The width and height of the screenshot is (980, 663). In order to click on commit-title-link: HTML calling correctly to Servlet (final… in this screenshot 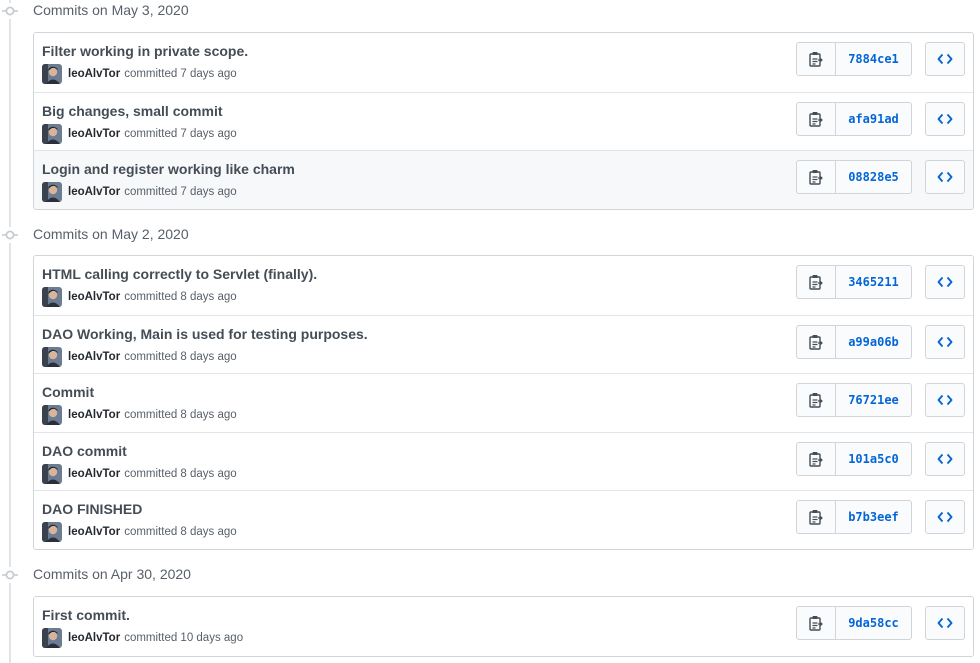, I will do `click(179, 274)`.